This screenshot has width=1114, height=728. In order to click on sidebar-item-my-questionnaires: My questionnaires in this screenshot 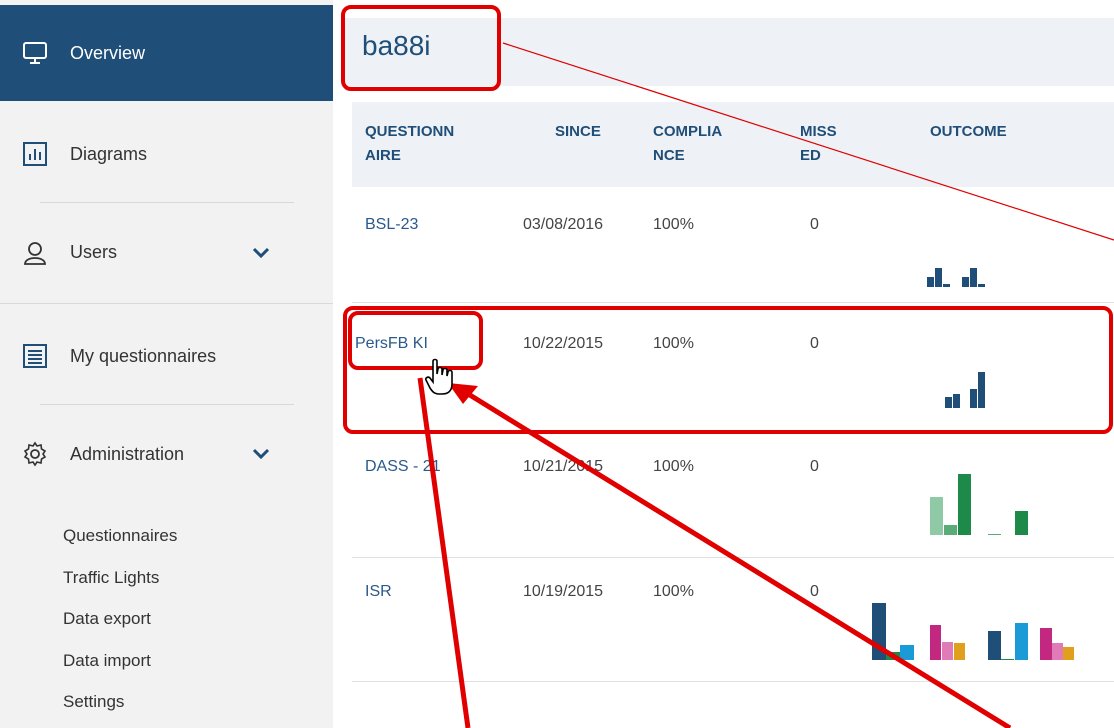, I will do `click(166, 356)`.